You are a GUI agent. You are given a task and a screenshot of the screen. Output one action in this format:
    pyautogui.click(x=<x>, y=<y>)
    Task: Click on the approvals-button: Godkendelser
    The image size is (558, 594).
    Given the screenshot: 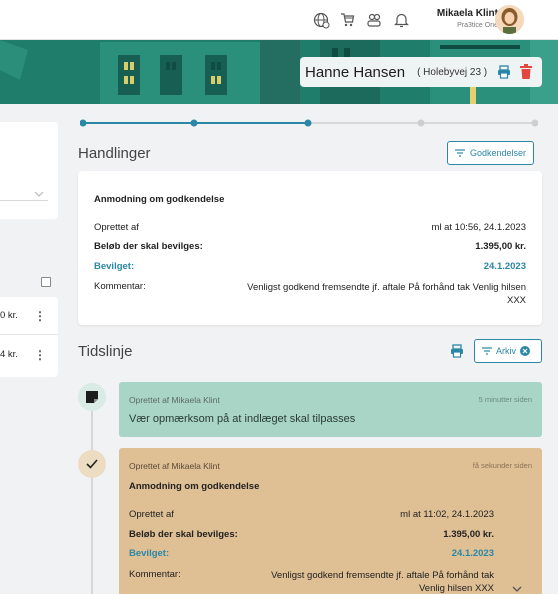 What is the action you would take?
    pyautogui.click(x=491, y=153)
    